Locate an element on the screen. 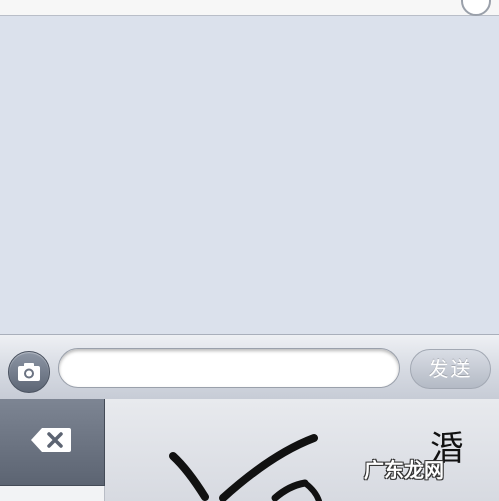 The width and height of the screenshot is (499, 501). delete-key is located at coordinates (52, 442).